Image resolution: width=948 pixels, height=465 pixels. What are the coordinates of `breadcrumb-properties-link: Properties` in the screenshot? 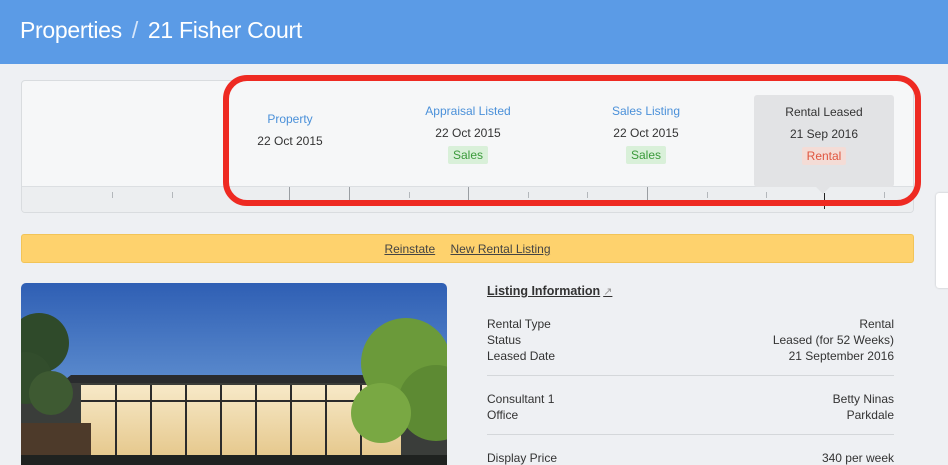 It's located at (71, 30).